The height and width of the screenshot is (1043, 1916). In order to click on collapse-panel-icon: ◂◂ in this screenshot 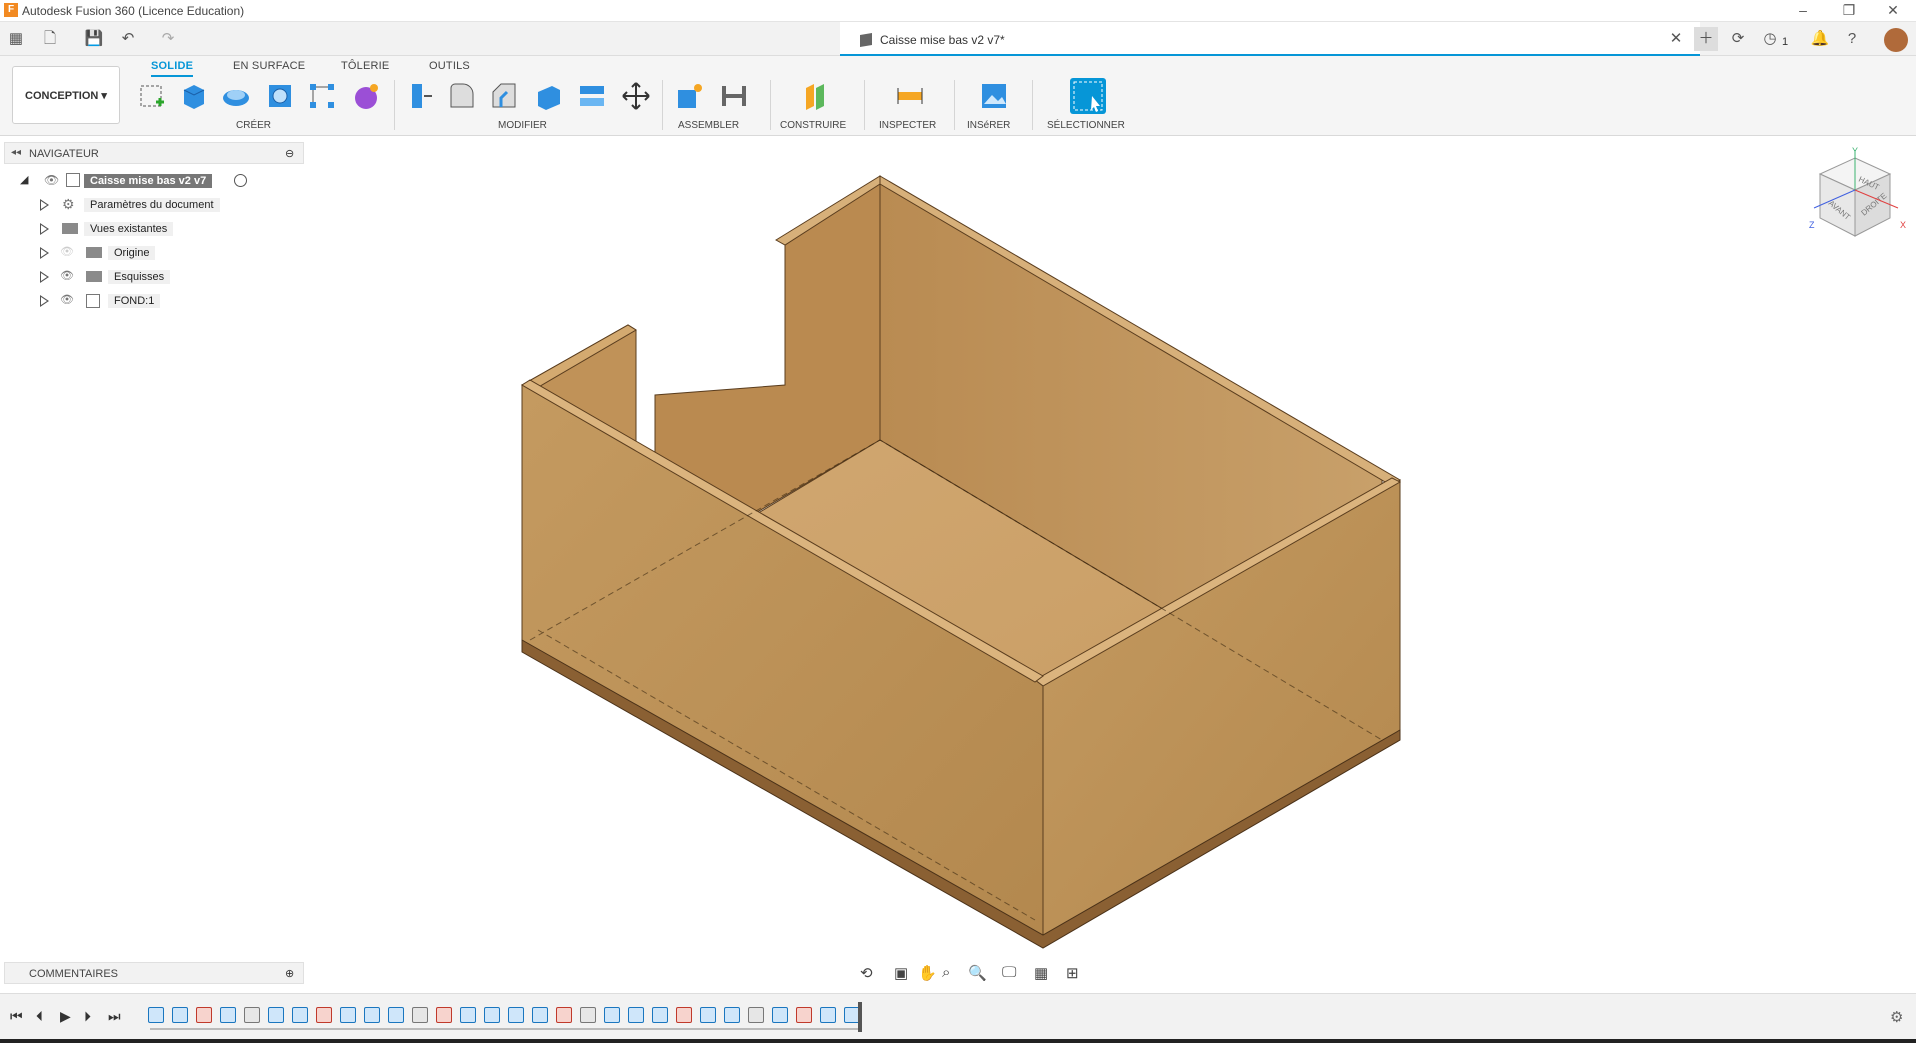, I will do `click(16, 152)`.